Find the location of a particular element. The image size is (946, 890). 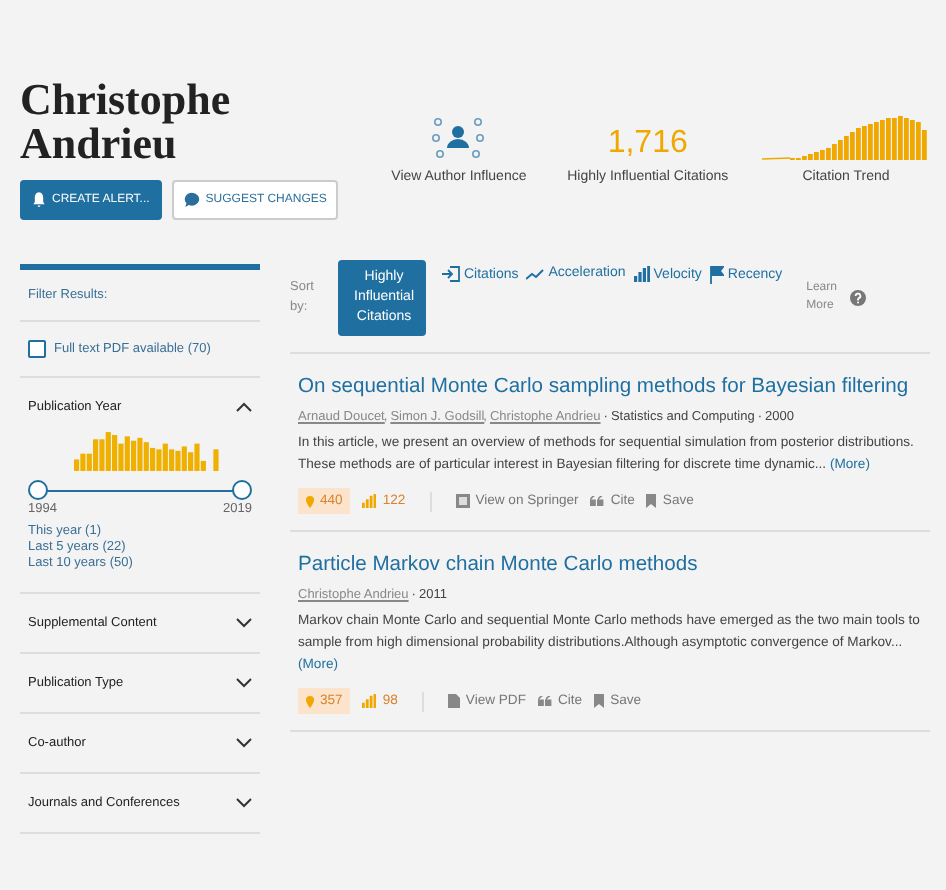

author-network-icon is located at coordinates (458, 138).